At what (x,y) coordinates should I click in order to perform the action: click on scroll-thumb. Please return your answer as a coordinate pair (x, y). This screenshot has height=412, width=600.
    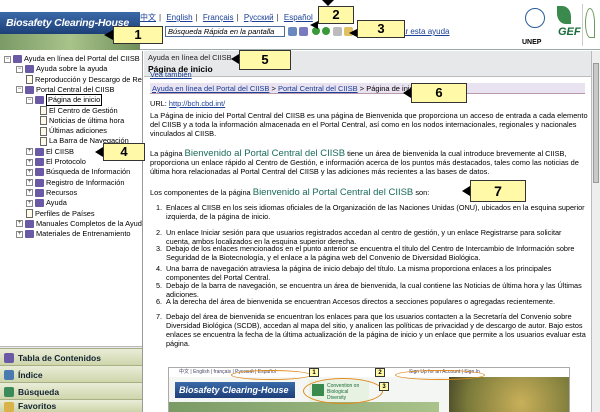
    Looking at the image, I should click on (596, 123).